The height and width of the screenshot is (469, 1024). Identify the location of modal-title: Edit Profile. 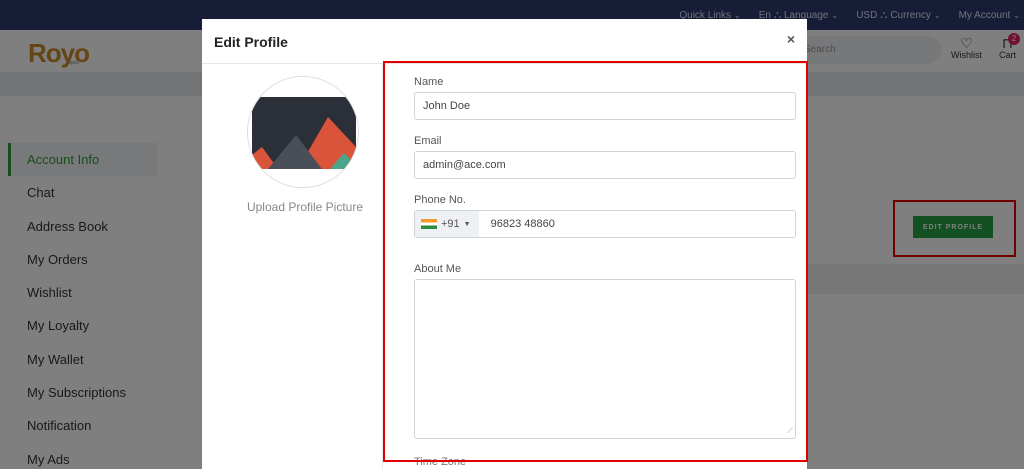
(251, 42).